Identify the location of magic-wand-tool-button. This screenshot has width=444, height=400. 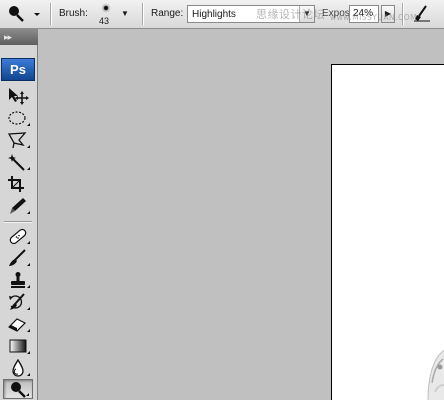
(18, 162).